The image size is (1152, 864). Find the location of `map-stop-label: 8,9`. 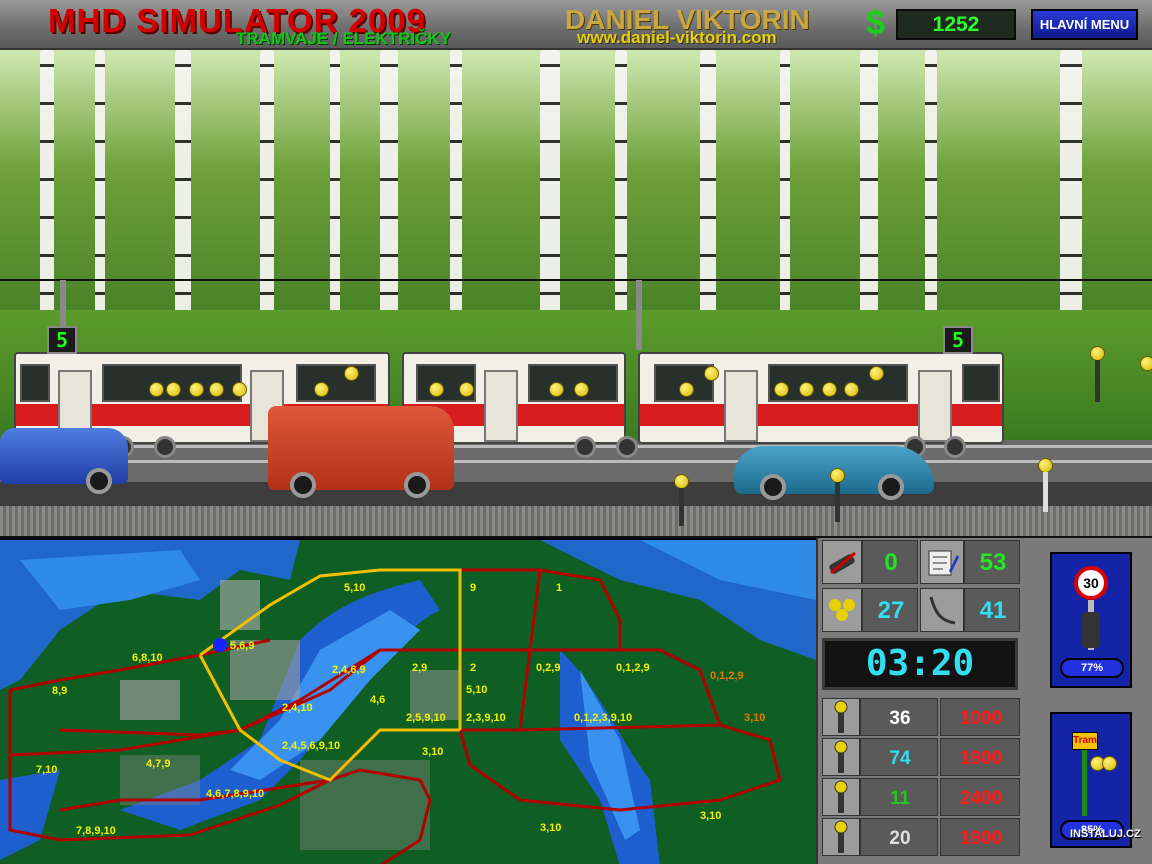

map-stop-label: 8,9 is located at coordinates (60, 691).